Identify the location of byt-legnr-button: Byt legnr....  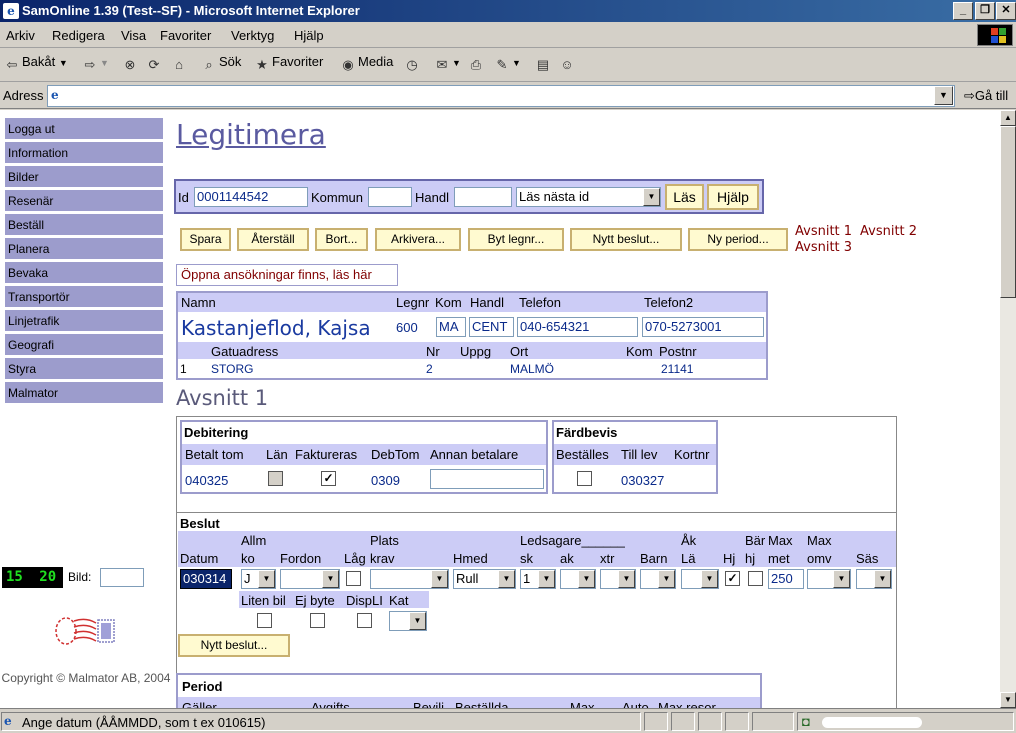
(516, 239).